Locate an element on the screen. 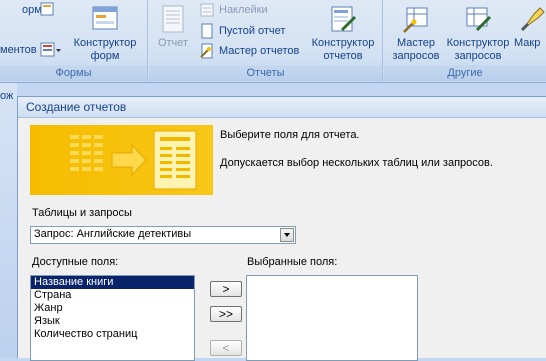 Image resolution: width=546 pixels, height=361 pixels. report-wizard-button: Мастер отчетов is located at coordinates (248, 51).